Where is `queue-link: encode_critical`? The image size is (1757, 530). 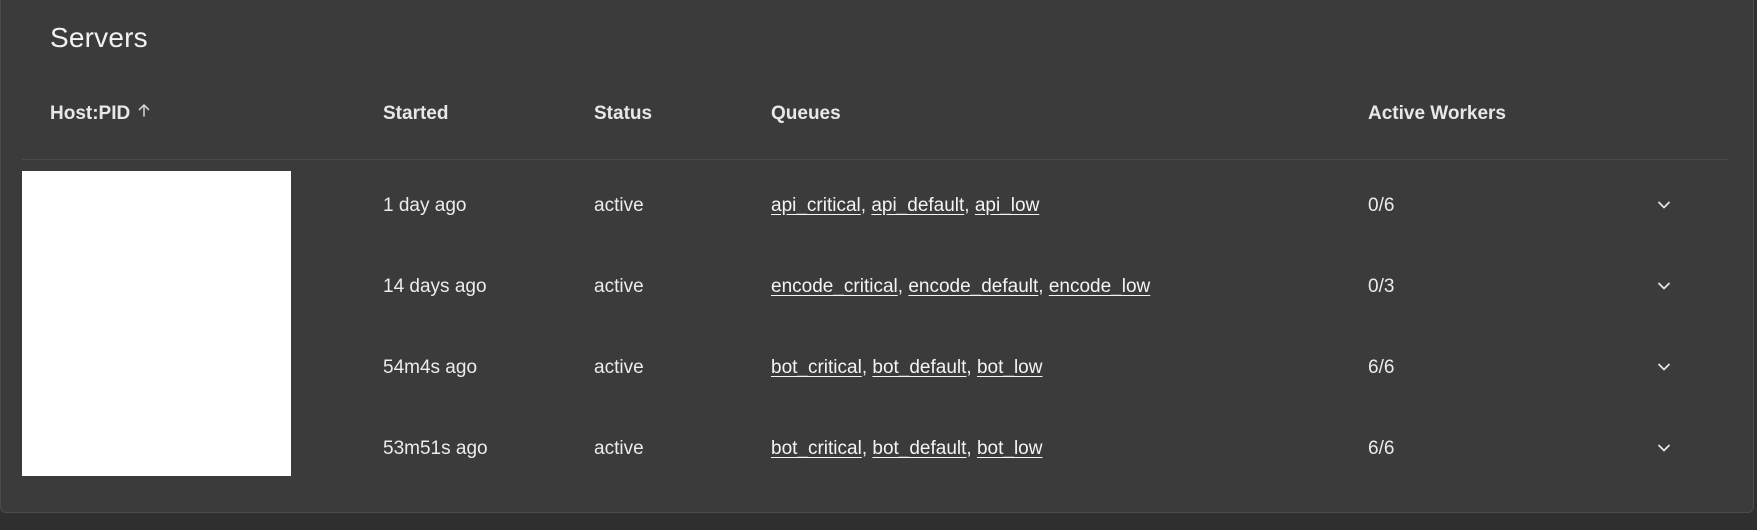 queue-link: encode_critical is located at coordinates (834, 286).